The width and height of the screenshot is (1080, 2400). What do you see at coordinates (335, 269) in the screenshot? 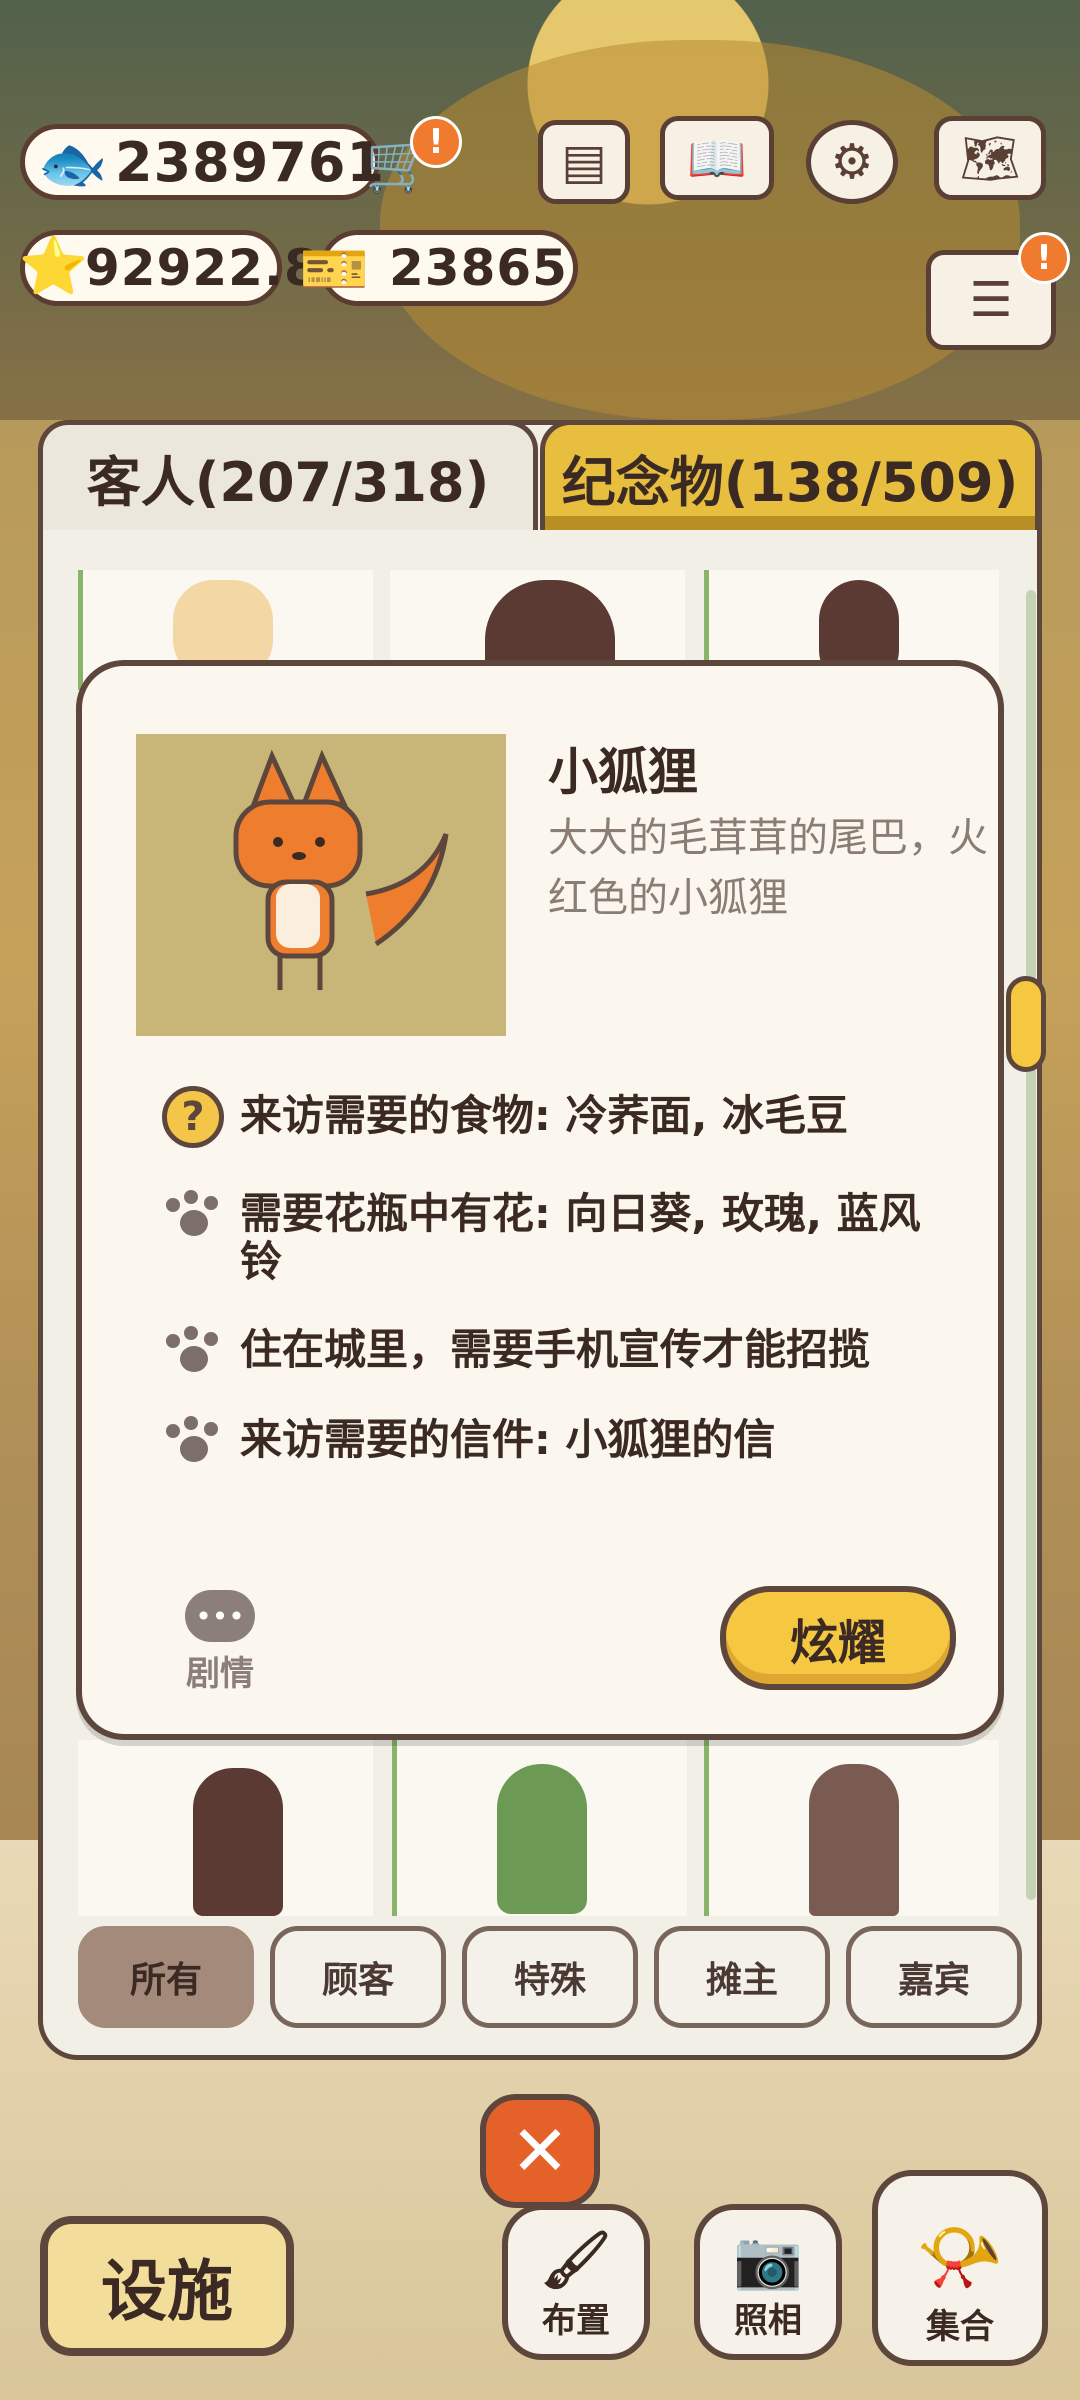
I see `ticket-icon: 🎫` at bounding box center [335, 269].